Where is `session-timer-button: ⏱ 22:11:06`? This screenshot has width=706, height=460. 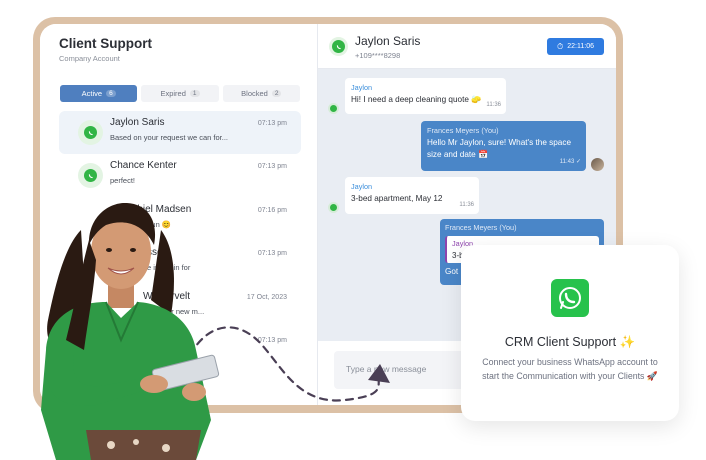 session-timer-button: ⏱ 22:11:06 is located at coordinates (575, 46).